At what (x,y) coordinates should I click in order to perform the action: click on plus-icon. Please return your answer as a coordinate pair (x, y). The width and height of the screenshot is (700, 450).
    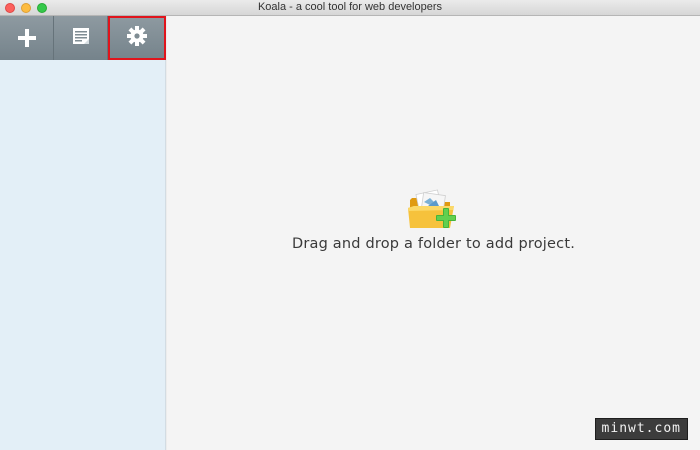
    Looking at the image, I should click on (26, 38).